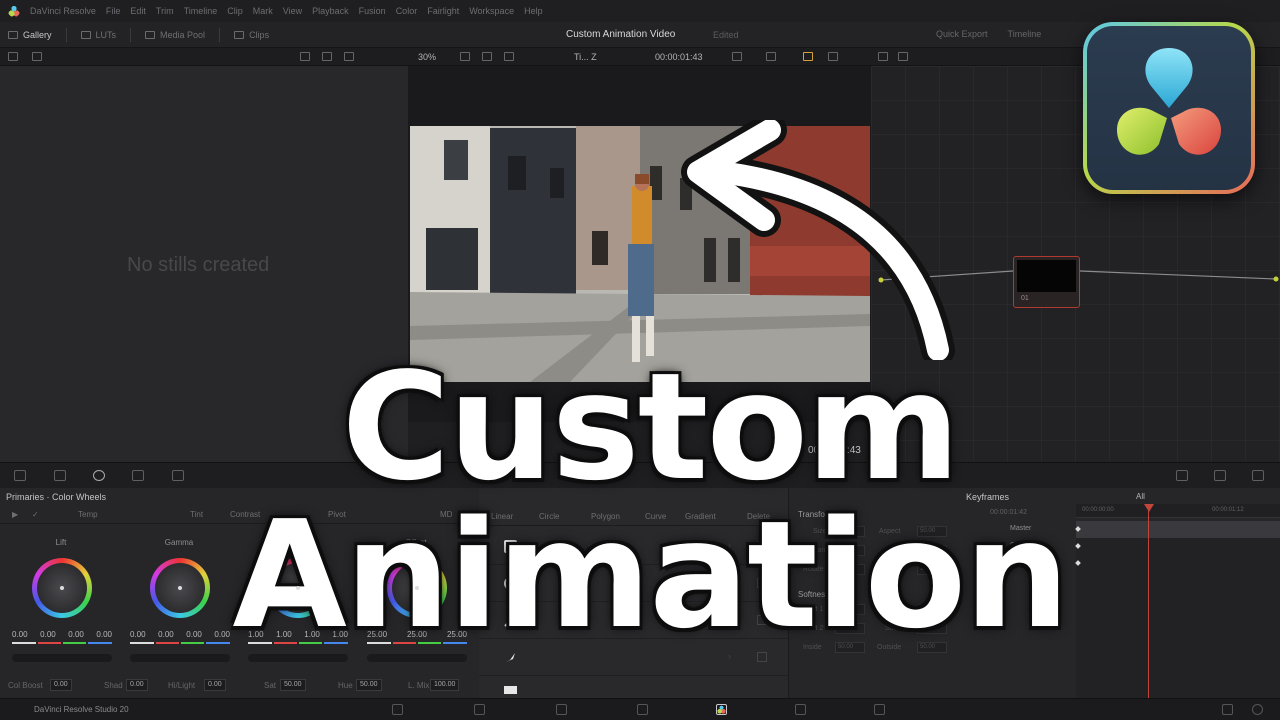  What do you see at coordinates (37, 56) in the screenshot?
I see `sort-icon` at bounding box center [37, 56].